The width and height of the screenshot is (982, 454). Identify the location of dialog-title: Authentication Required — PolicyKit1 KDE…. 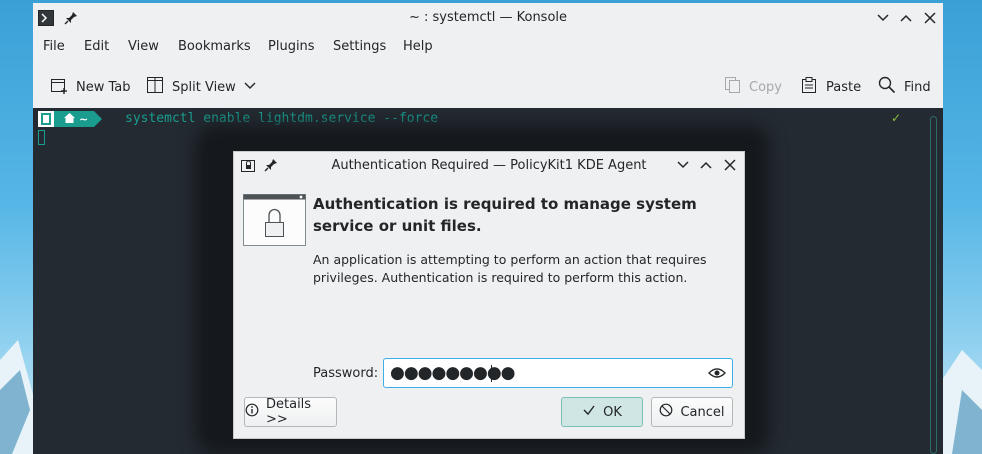
(489, 165).